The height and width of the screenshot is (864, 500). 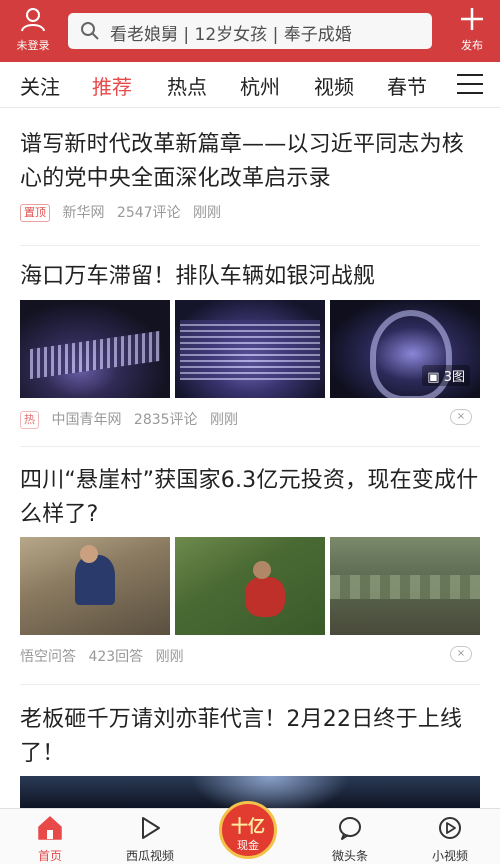 I want to click on news-title: 海口万车滞留！排队车辆如银河战舰, so click(x=250, y=277).